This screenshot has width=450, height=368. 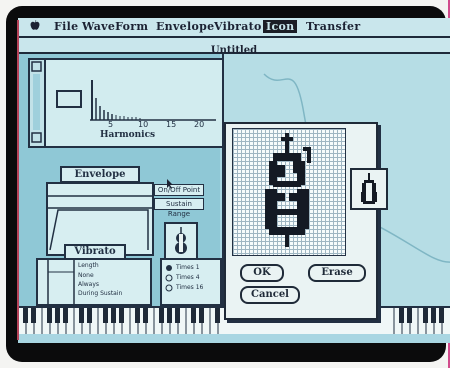 I want to click on harmonics-tick: 20, so click(x=199, y=124).